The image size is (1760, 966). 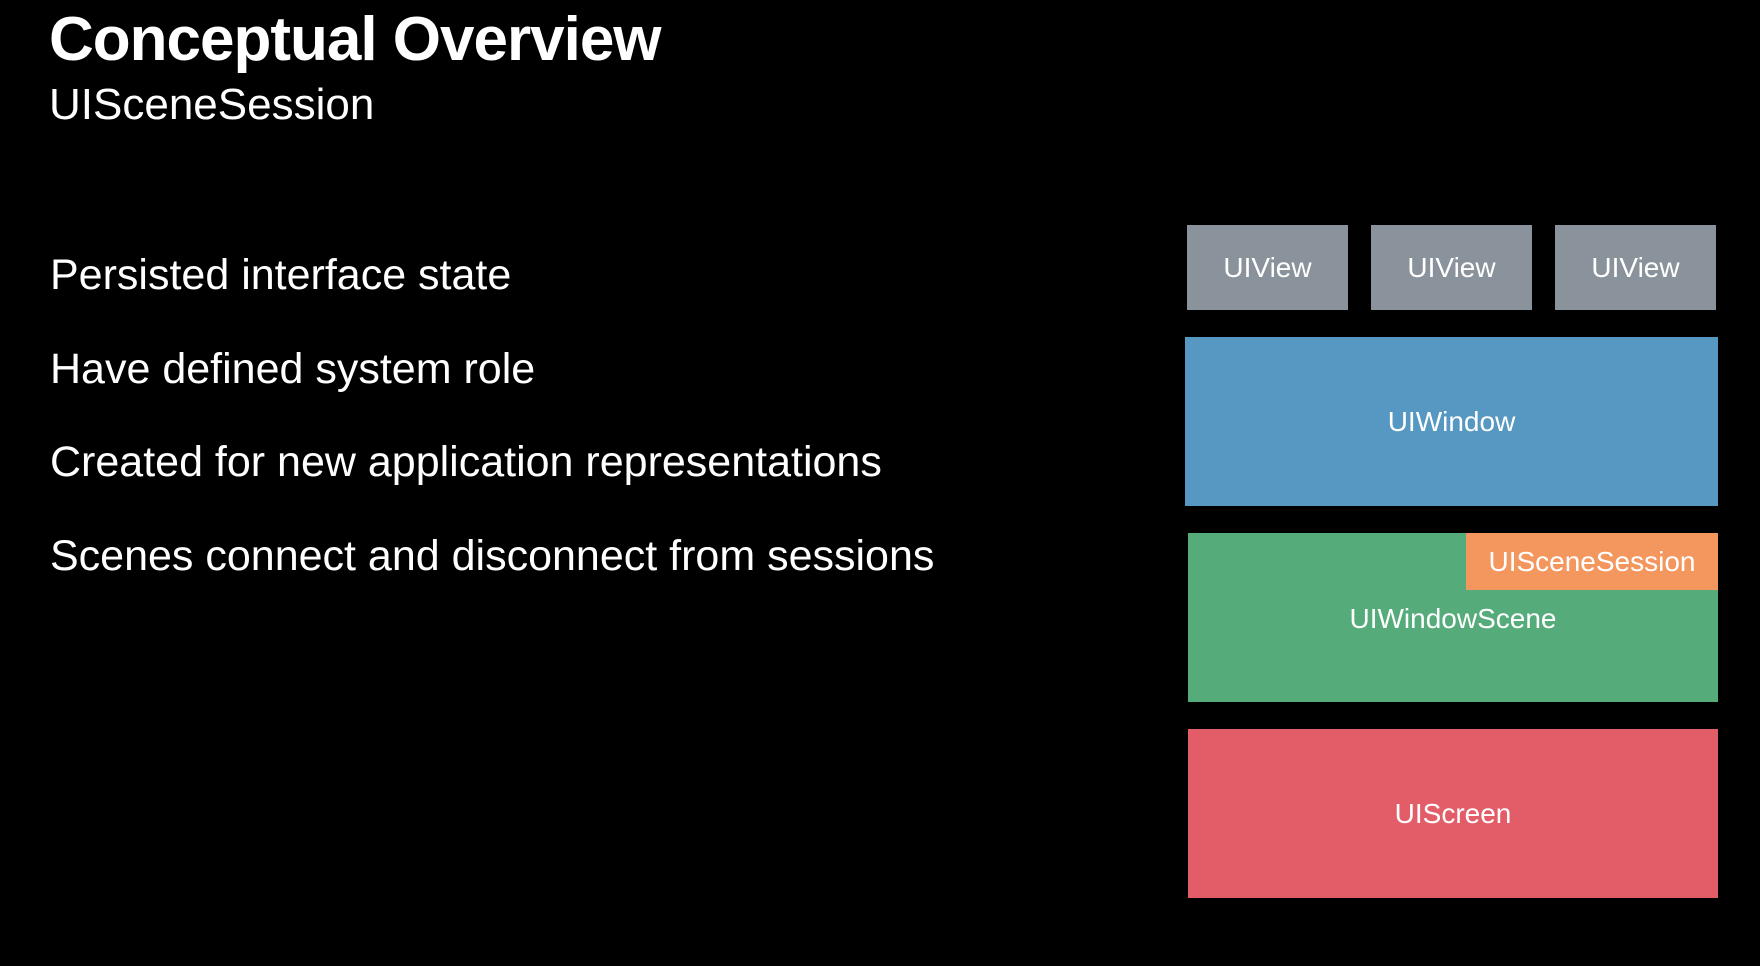 I want to click on uiwindow-box: UIWindow, so click(x=1451, y=421).